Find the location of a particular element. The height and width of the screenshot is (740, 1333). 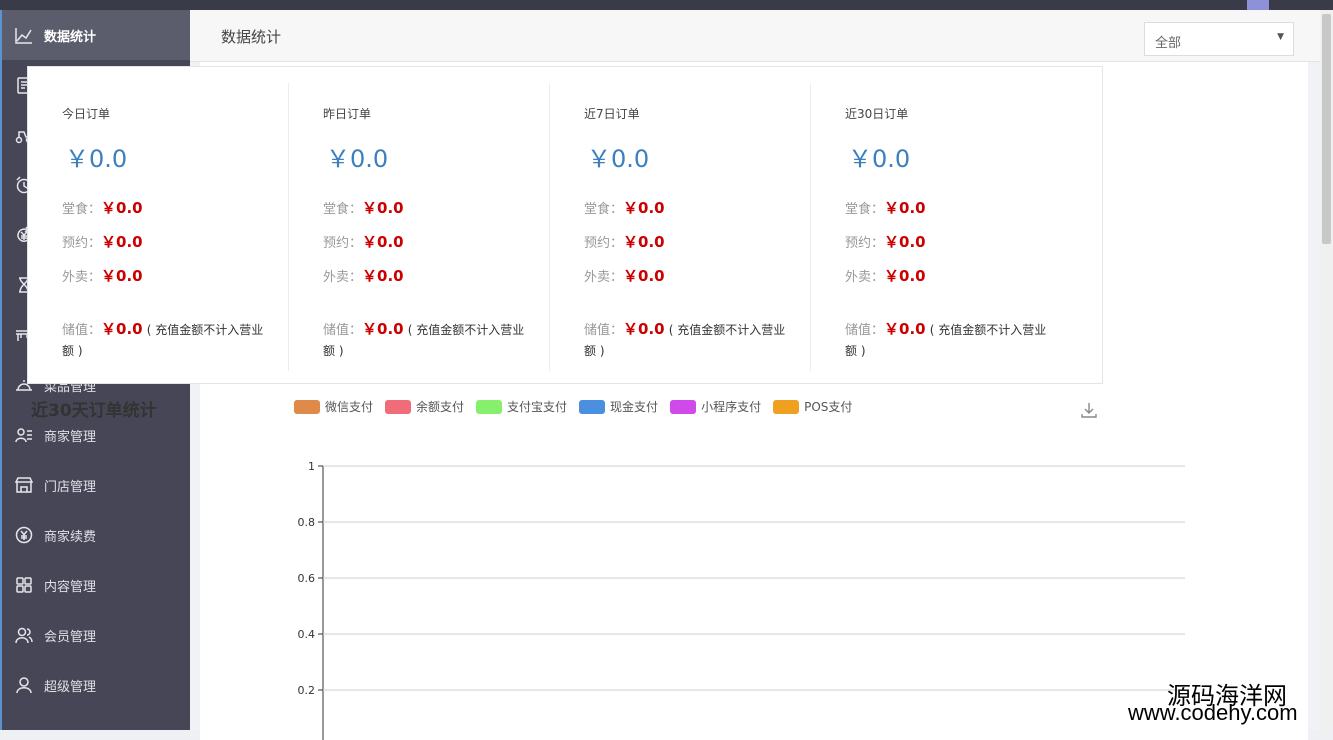

legend-item: 微信支付 is located at coordinates (333, 406).